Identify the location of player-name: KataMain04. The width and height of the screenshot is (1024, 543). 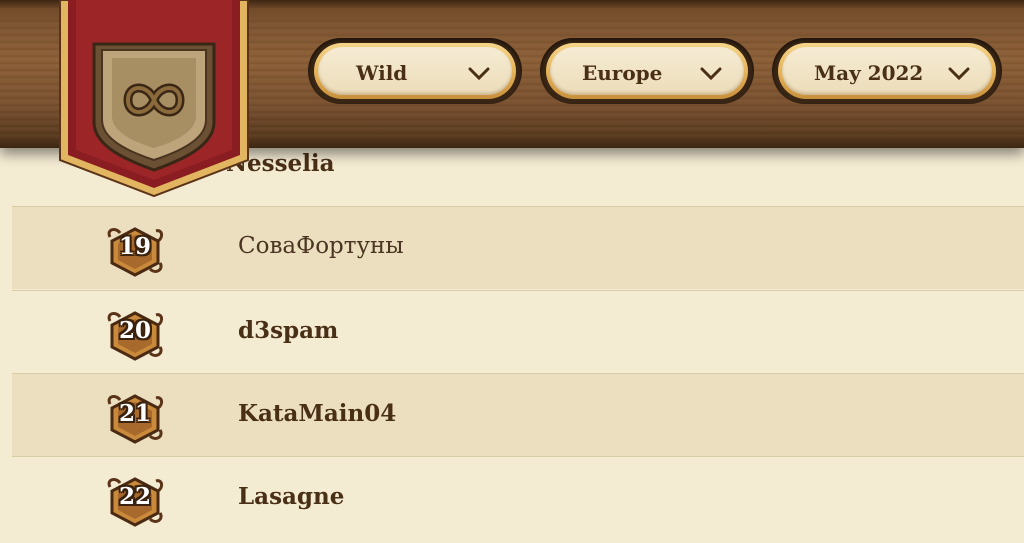
(317, 413).